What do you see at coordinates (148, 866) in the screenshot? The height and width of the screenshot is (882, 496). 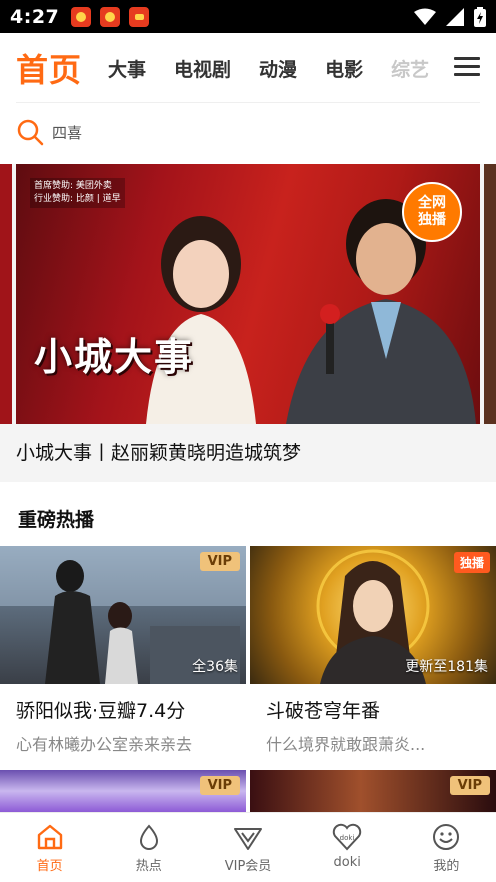 I see `nav-label: 热点` at bounding box center [148, 866].